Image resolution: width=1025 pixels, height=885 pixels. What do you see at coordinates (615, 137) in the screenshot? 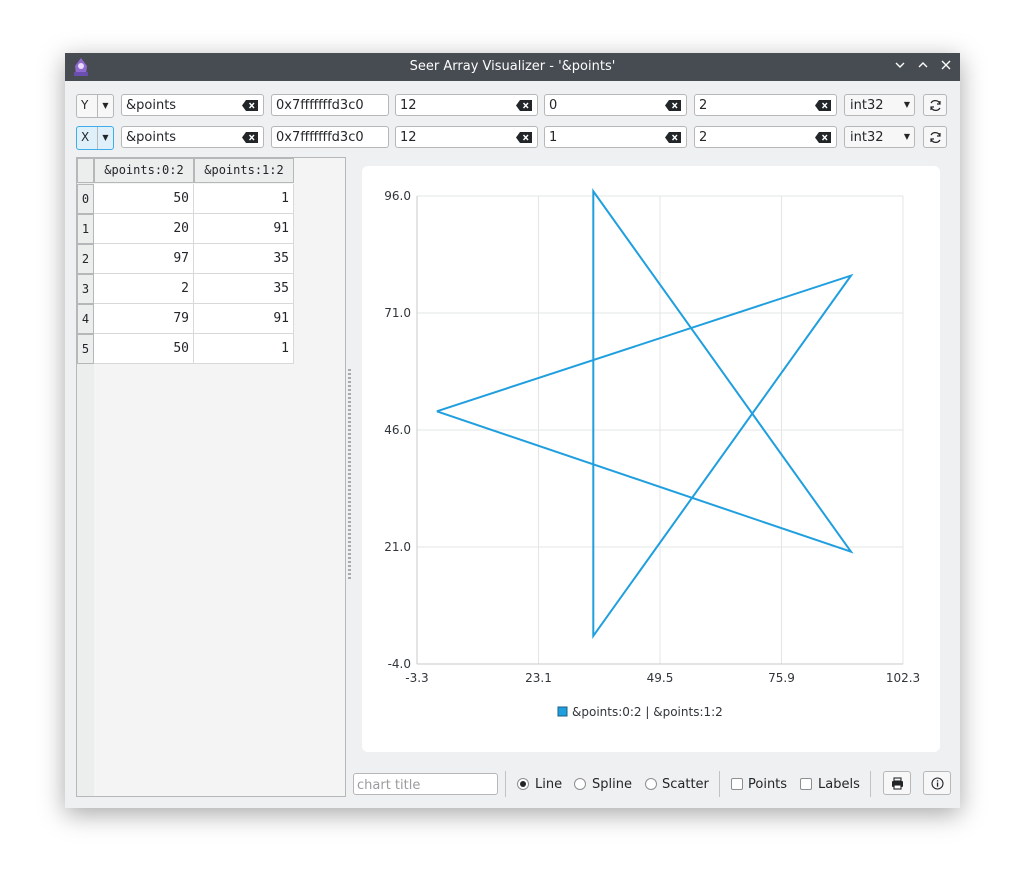
I see `offset-input: 1` at bounding box center [615, 137].